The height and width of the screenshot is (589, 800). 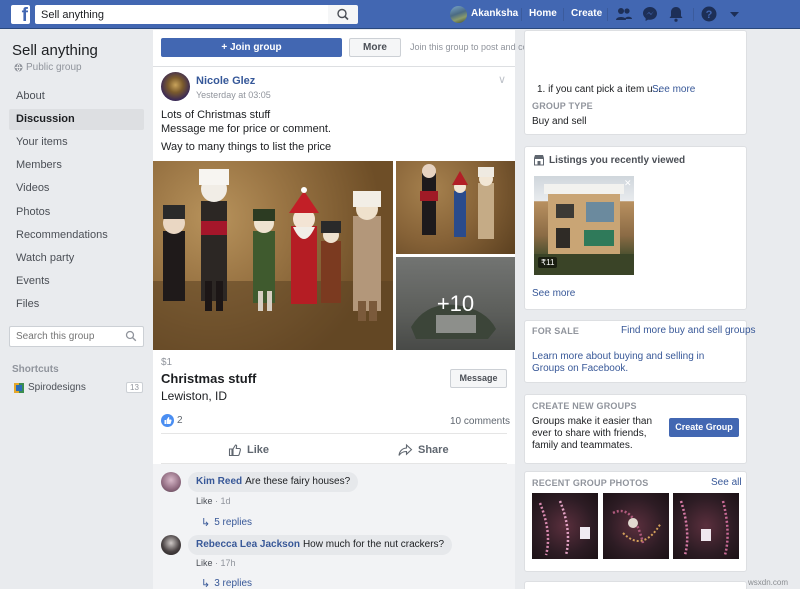 What do you see at coordinates (226, 501) in the screenshot?
I see `comment-age: 1d` at bounding box center [226, 501].